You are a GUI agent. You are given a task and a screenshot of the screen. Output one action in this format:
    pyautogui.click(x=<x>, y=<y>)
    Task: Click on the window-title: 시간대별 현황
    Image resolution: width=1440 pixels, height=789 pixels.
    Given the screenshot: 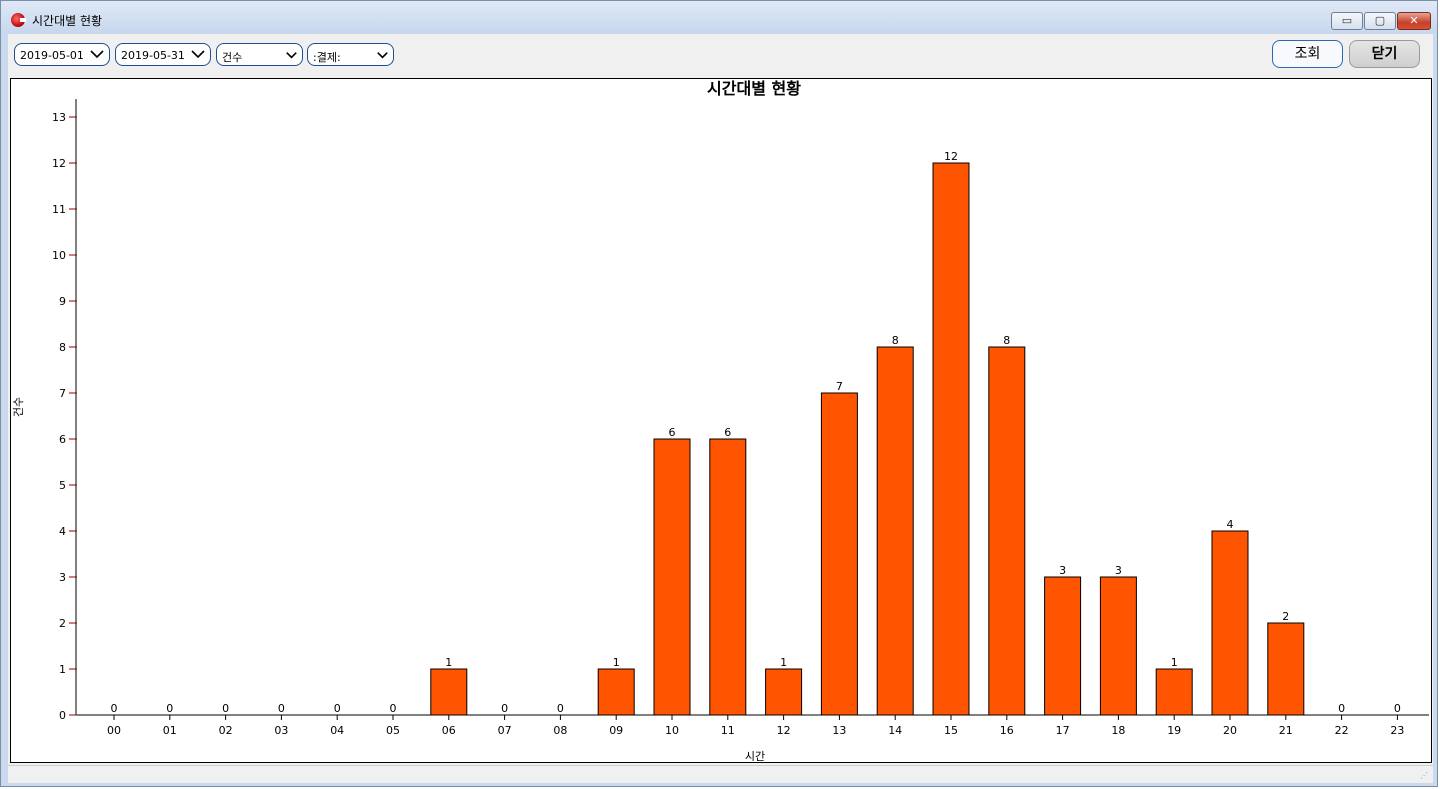 What is the action you would take?
    pyautogui.click(x=67, y=21)
    